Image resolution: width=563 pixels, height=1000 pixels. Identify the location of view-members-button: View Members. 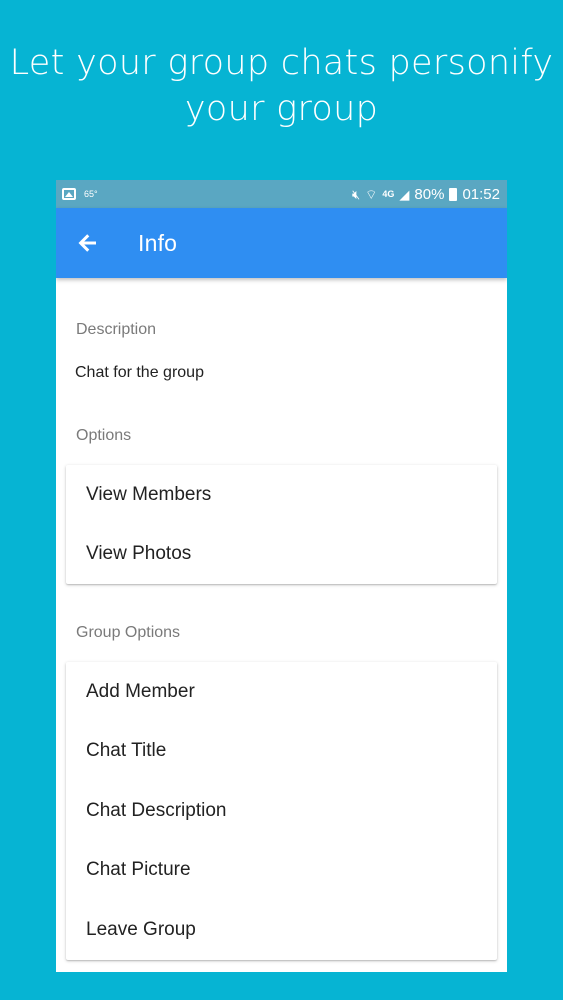
(281, 495).